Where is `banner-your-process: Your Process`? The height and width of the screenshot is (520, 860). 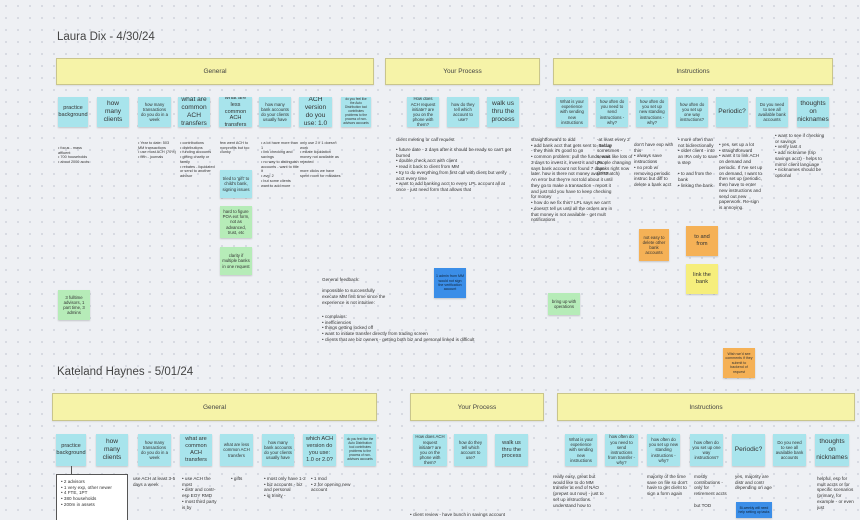 banner-your-process: Your Process is located at coordinates (462, 71).